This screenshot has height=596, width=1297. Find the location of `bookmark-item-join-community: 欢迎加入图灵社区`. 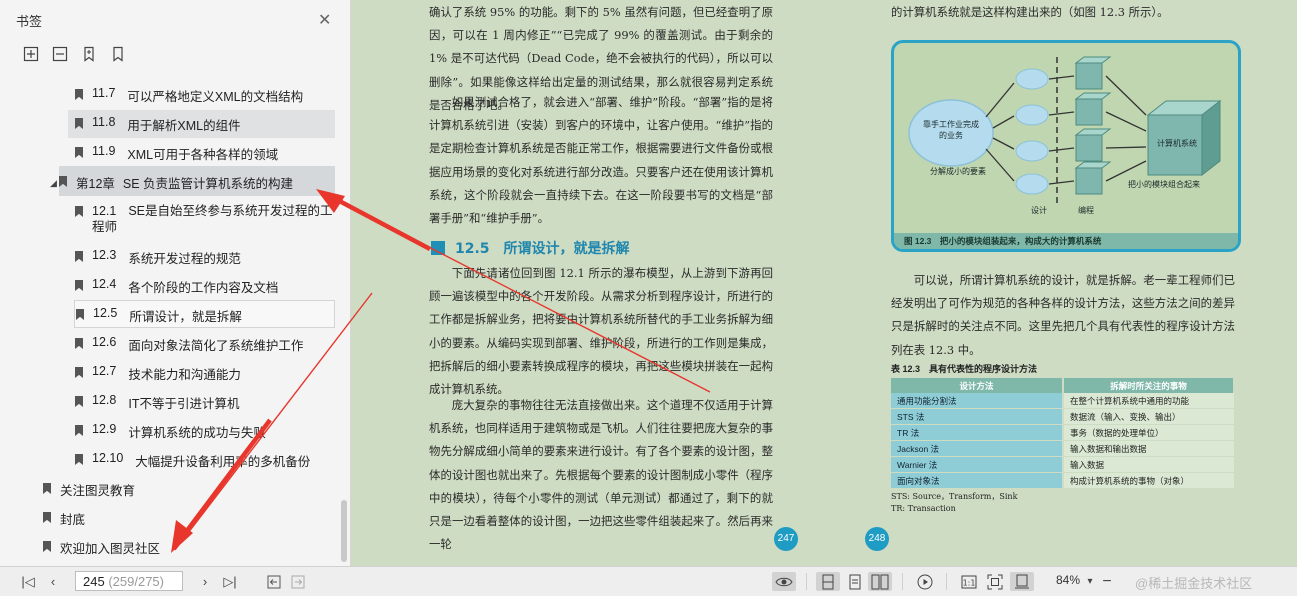

bookmark-item-join-community: 欢迎加入图灵社区 is located at coordinates (183, 549).